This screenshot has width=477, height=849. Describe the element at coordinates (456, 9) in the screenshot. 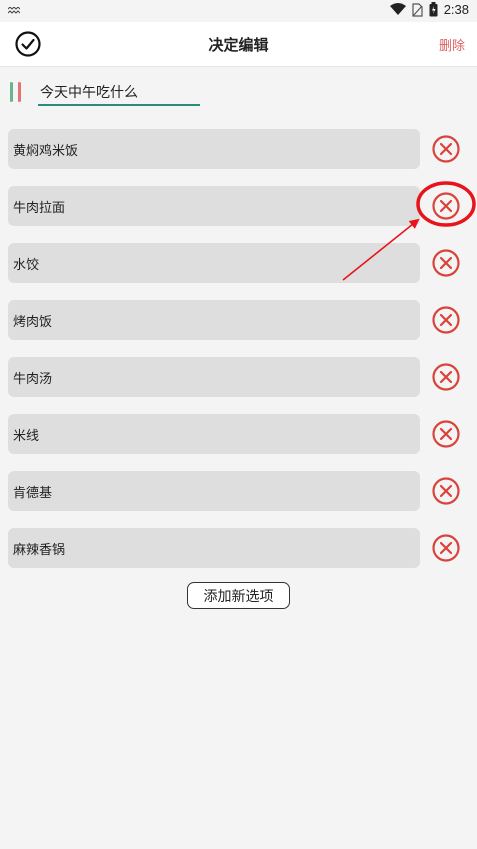

I see `status-time: 2:38` at that location.